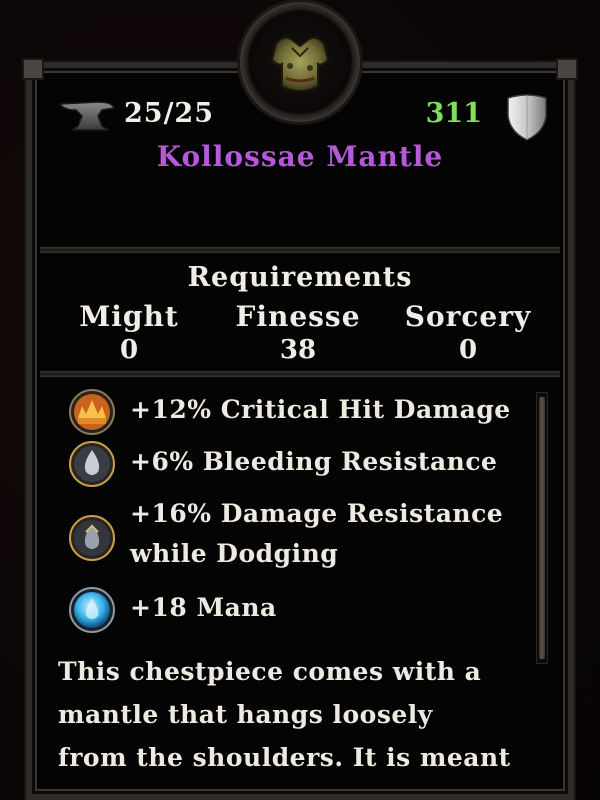 The height and width of the screenshot is (800, 600). I want to click on stat-row: +12% Critical Hit Damage, so click(293, 412).